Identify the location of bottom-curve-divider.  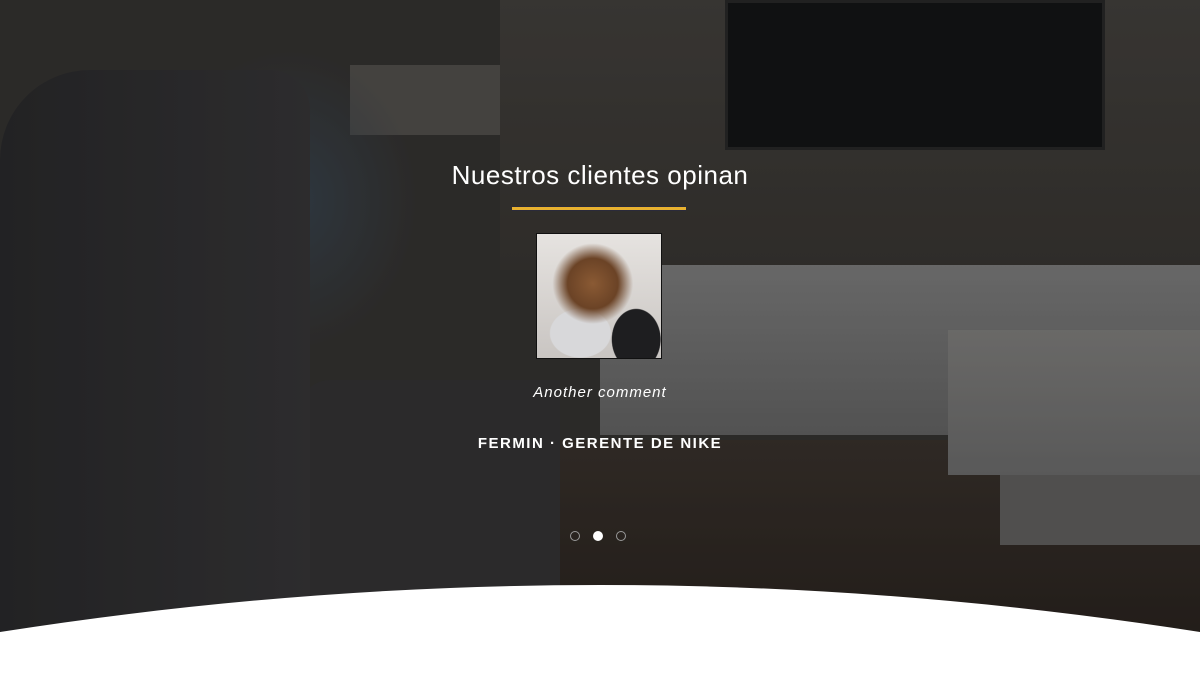
(600, 633).